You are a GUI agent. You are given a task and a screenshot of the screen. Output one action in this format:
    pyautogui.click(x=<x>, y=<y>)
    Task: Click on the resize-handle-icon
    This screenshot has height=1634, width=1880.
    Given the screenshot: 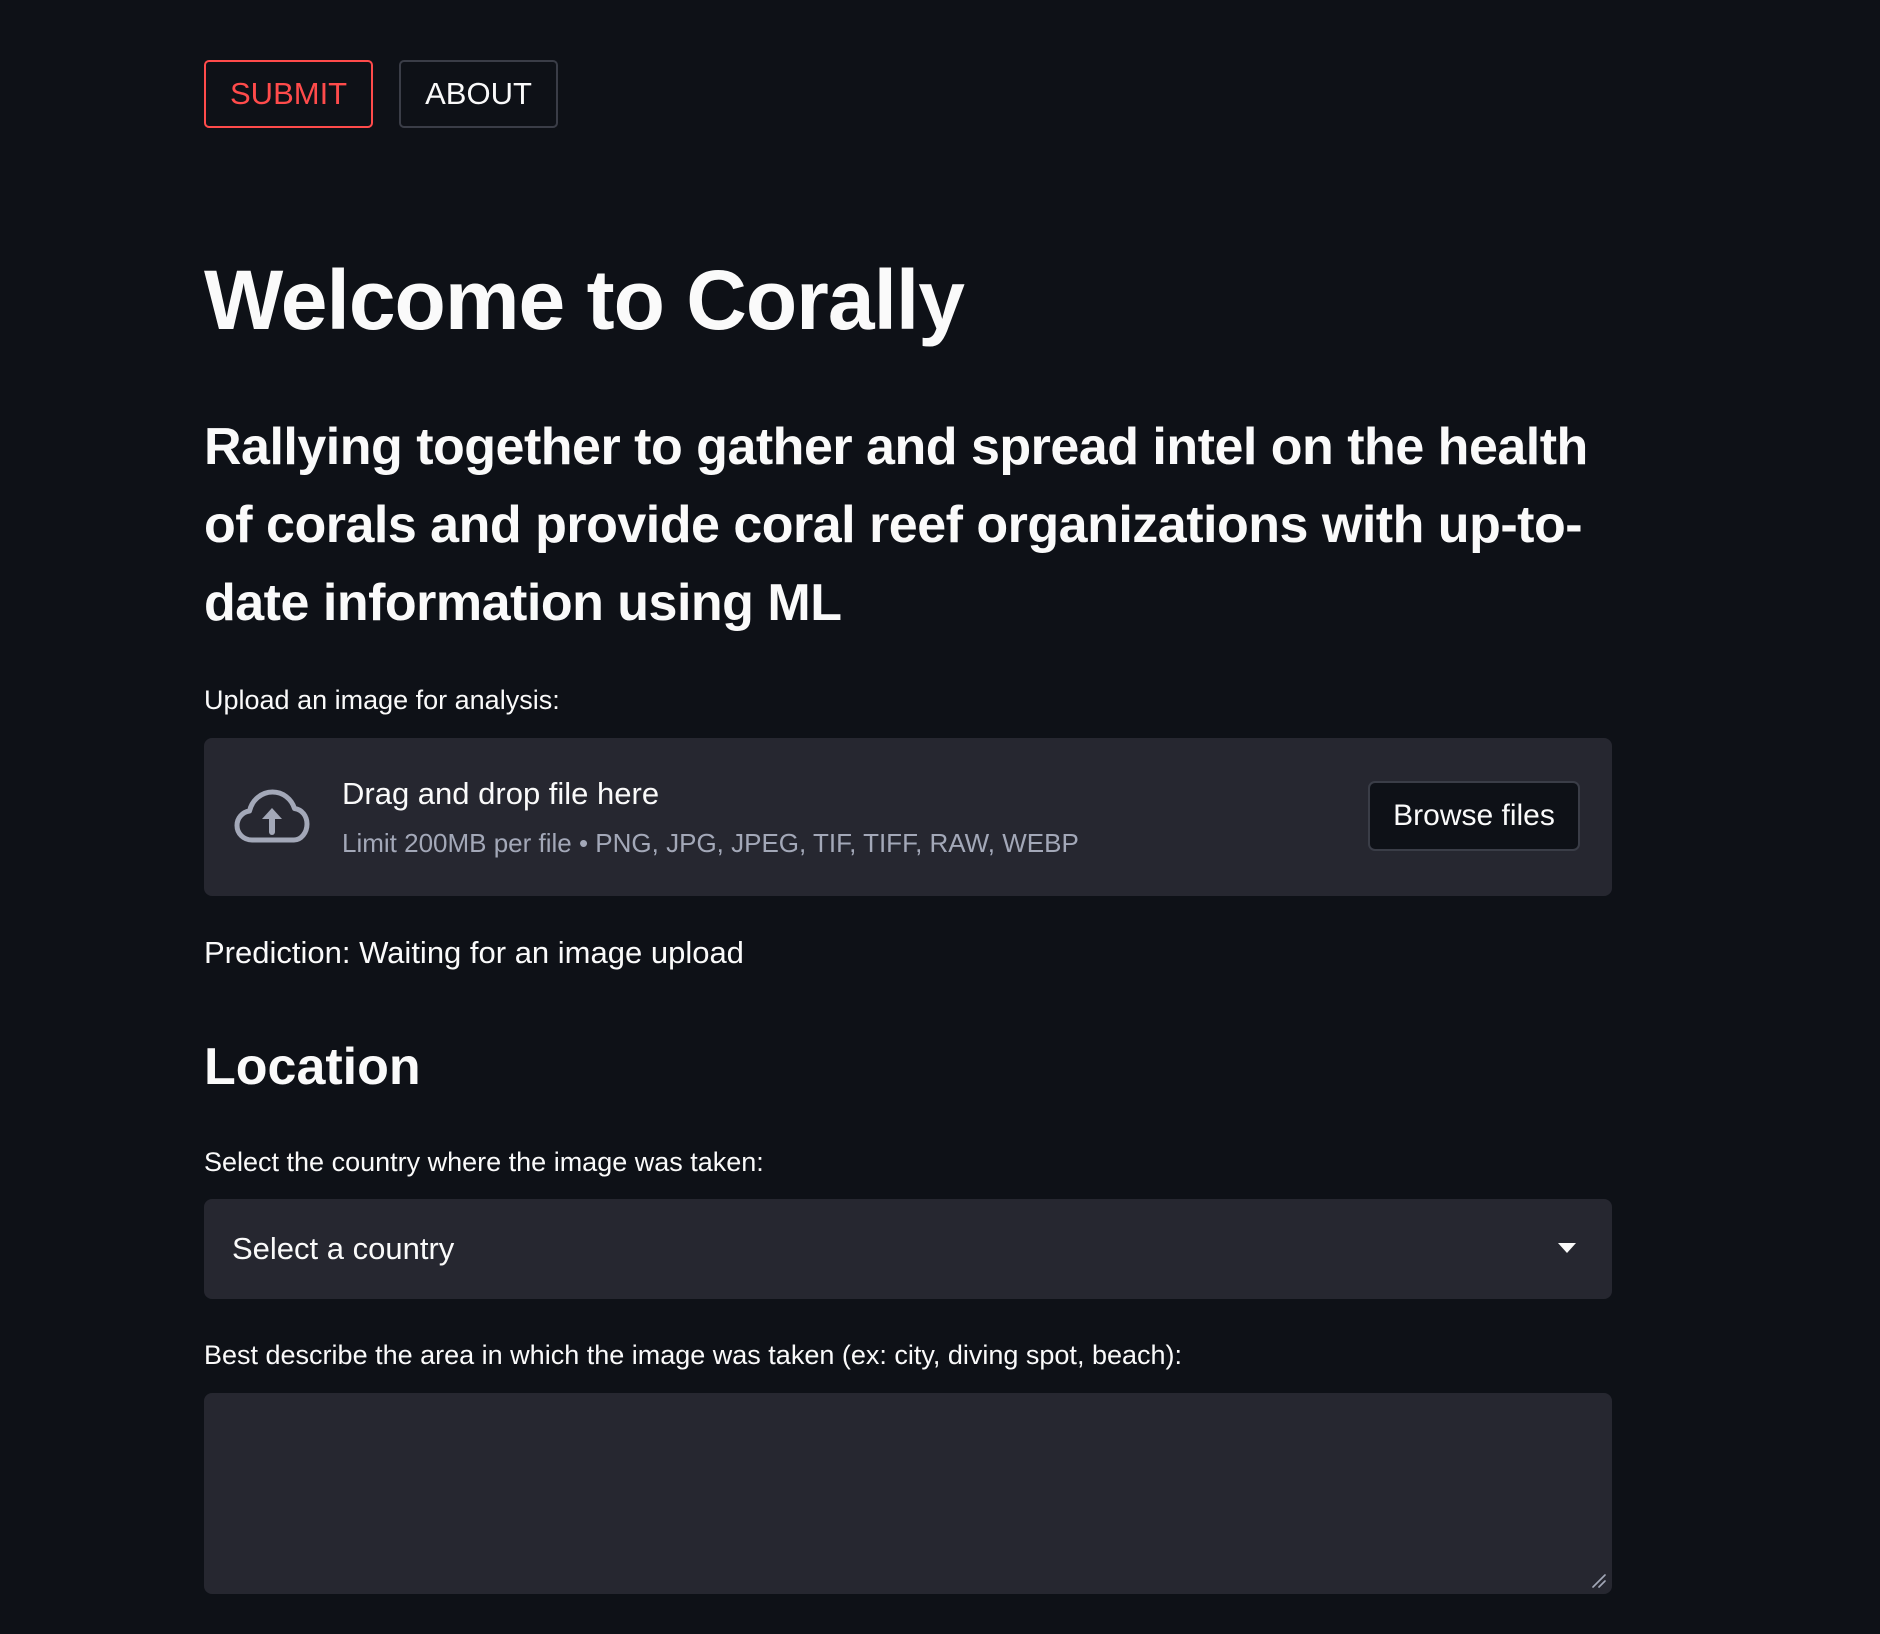 What is the action you would take?
    pyautogui.click(x=1598, y=1580)
    